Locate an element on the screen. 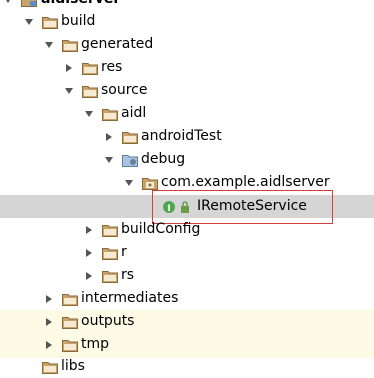 The width and height of the screenshot is (374, 378). tree-node-label: debug is located at coordinates (163, 159).